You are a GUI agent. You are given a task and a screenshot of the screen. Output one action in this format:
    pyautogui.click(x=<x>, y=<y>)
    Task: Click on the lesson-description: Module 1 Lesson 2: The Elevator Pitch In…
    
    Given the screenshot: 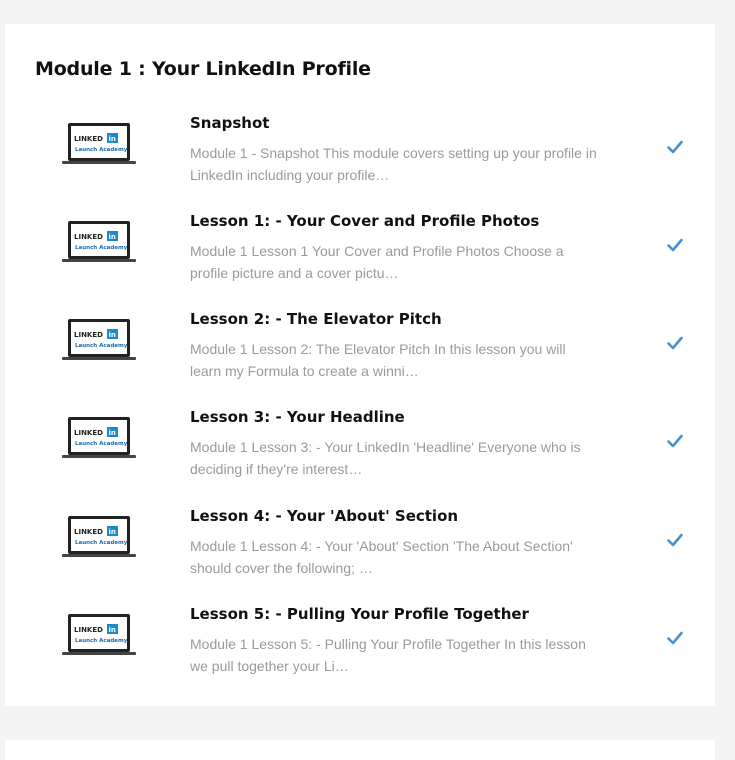 What is the action you would take?
    pyautogui.click(x=378, y=360)
    